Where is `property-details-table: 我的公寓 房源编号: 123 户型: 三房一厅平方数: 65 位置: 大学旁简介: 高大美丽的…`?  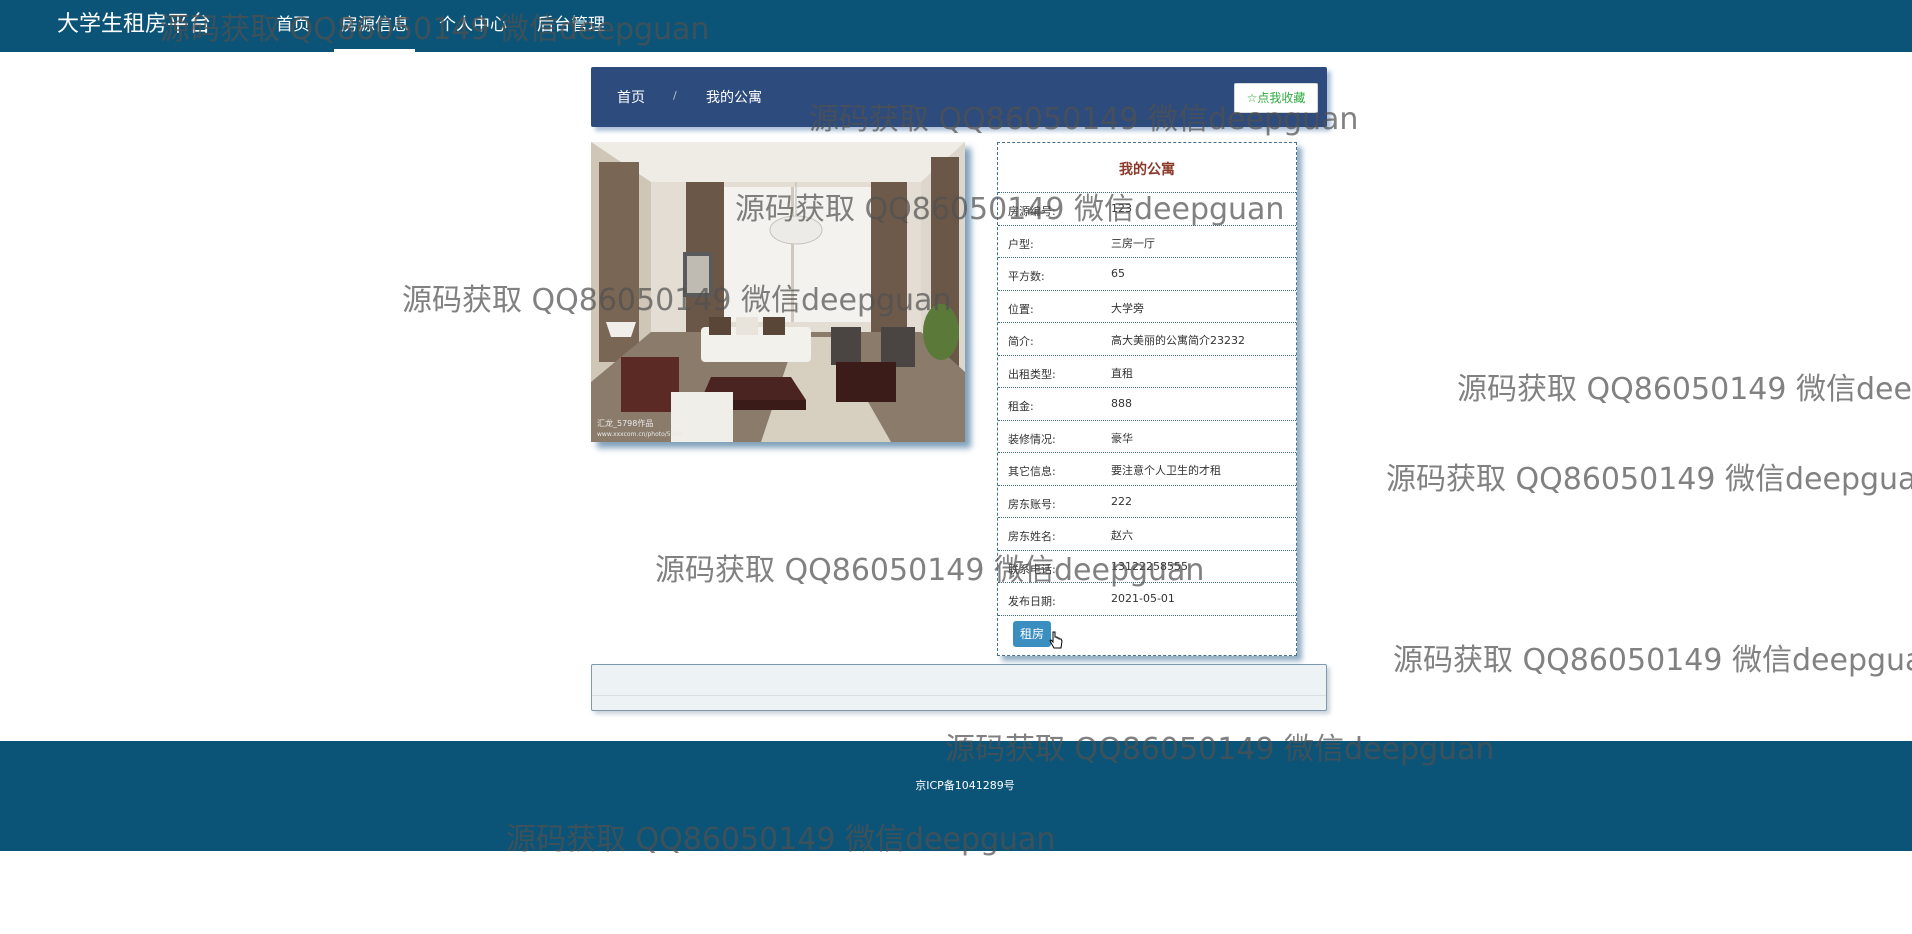 property-details-table: 我的公寓 房源编号: 123 户型: 三房一厅平方数: 65 位置: 大学旁简介: 高大美丽的… is located at coordinates (1147, 399).